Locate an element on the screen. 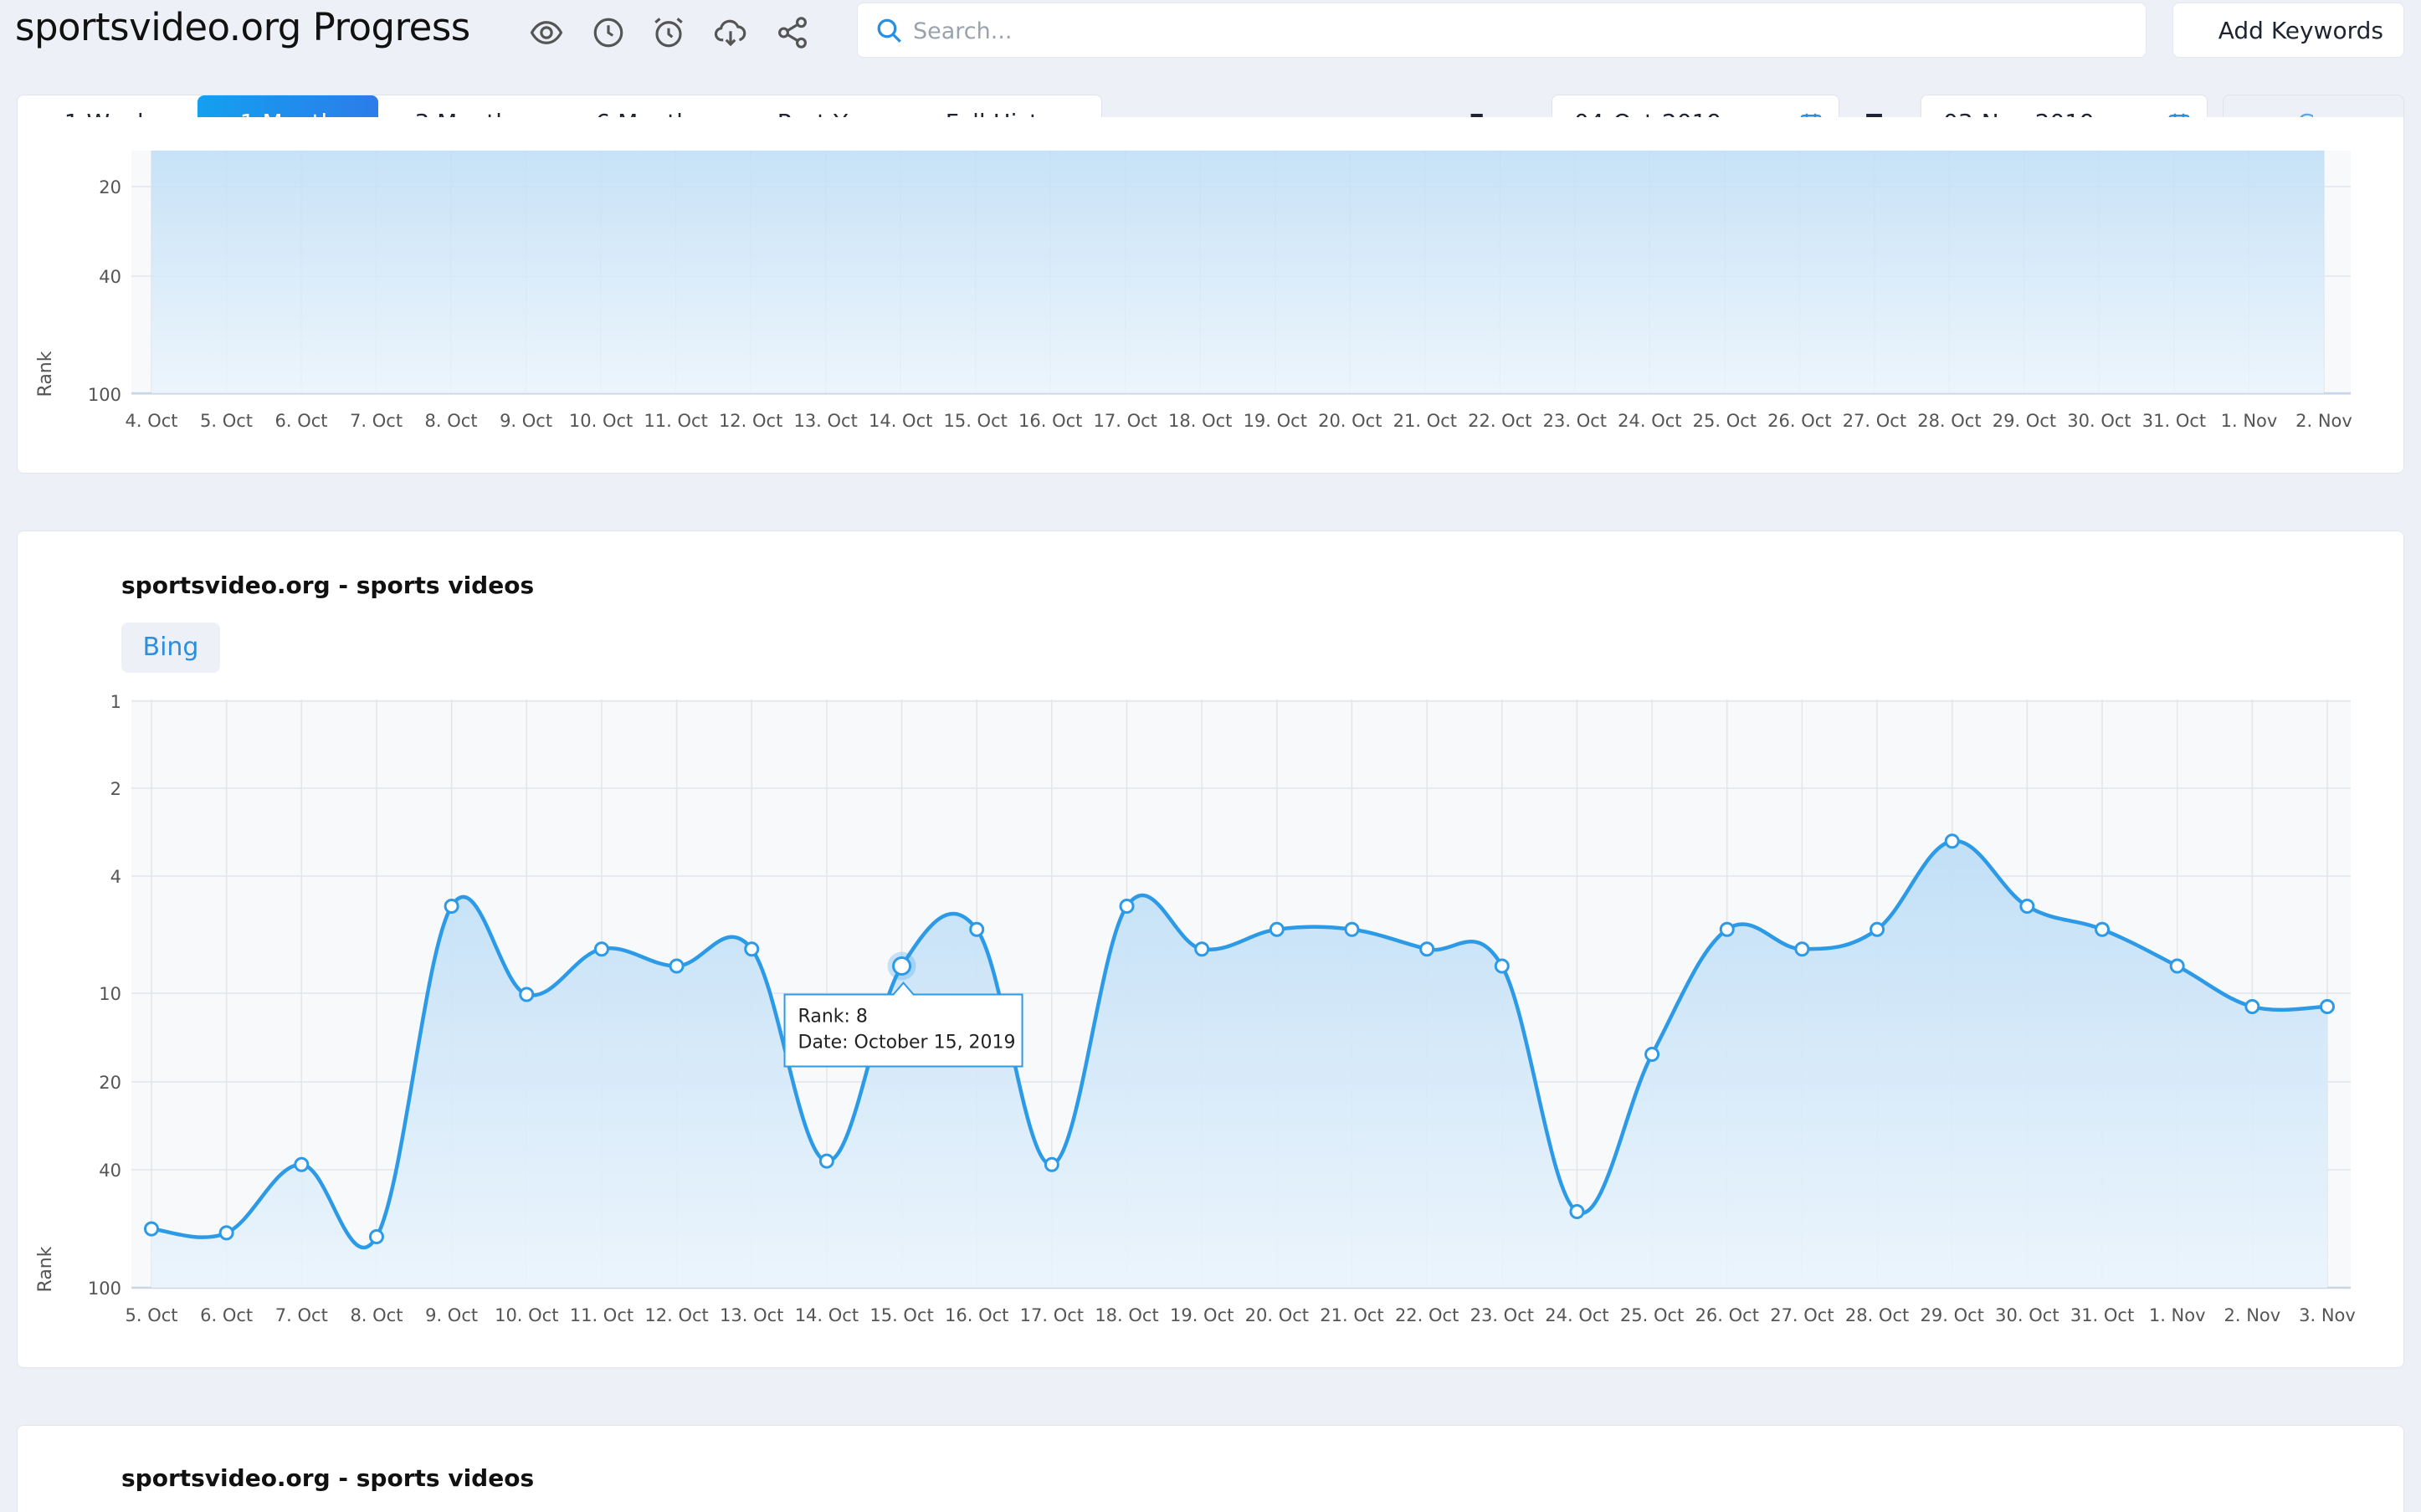  search-box is located at coordinates (1502, 30).